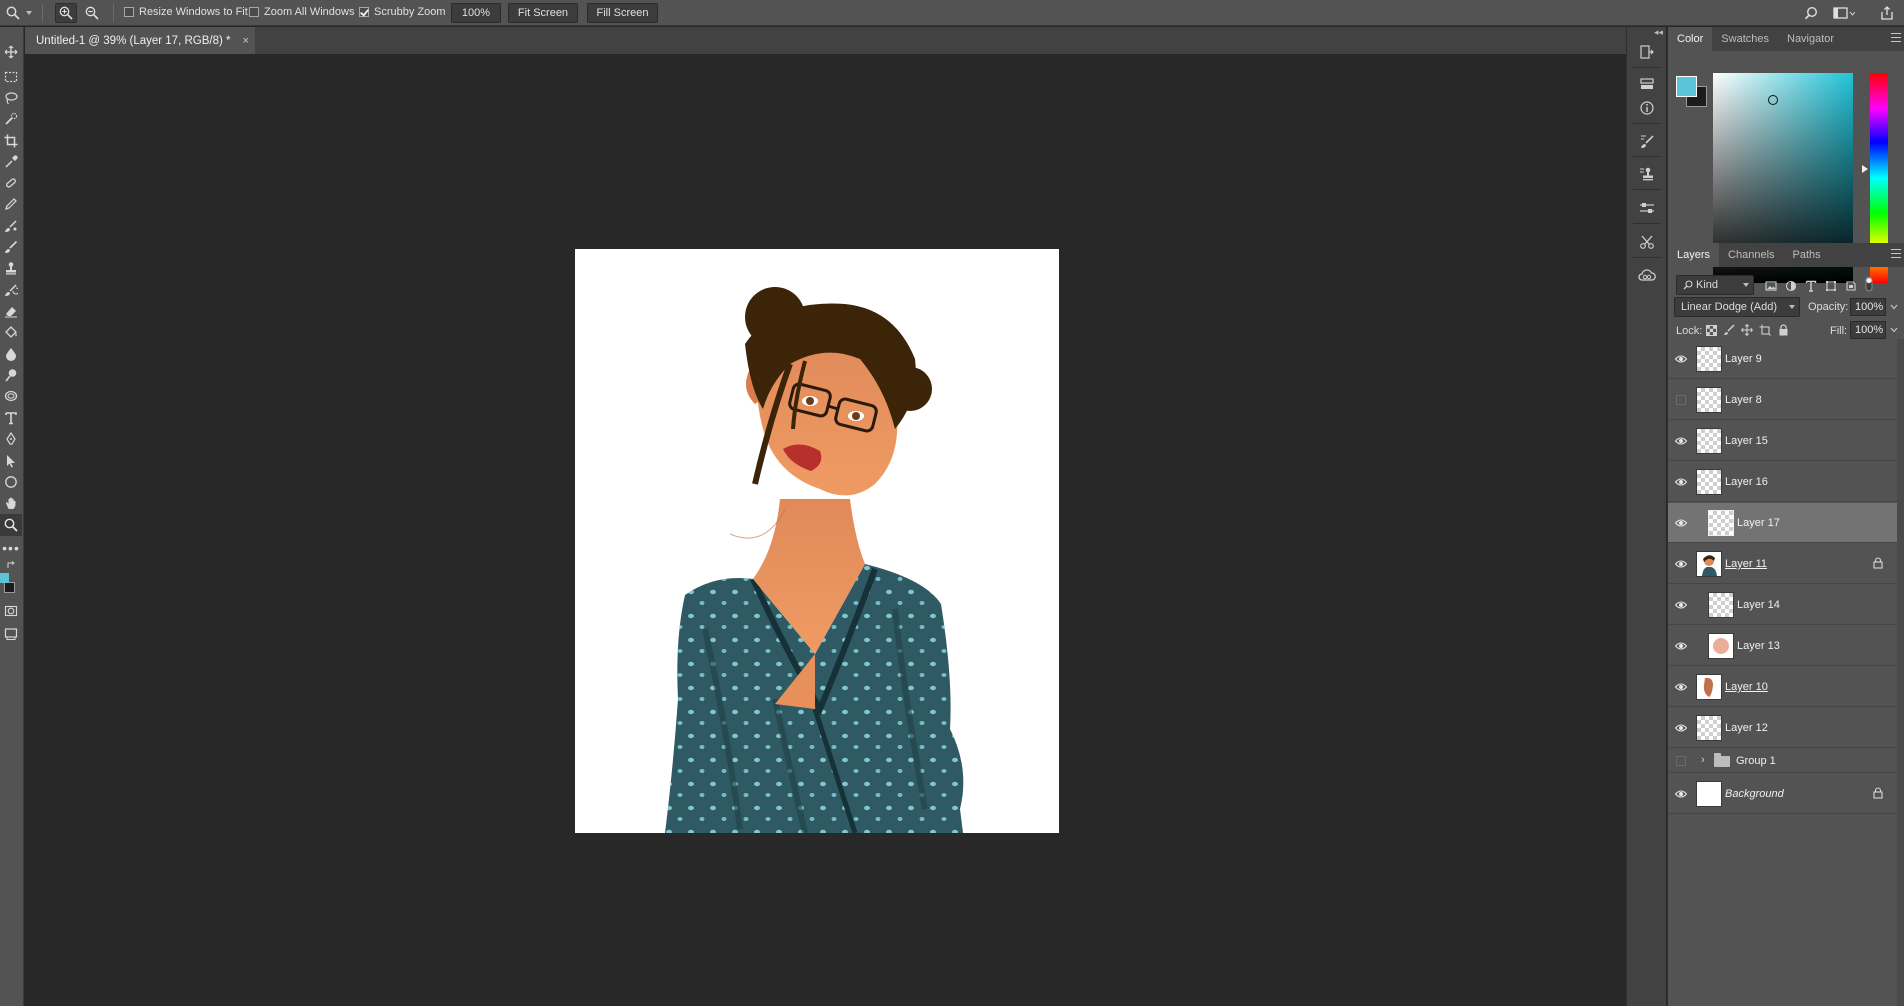  What do you see at coordinates (1745, 39) in the screenshot?
I see `tab-swatches: Swatches` at bounding box center [1745, 39].